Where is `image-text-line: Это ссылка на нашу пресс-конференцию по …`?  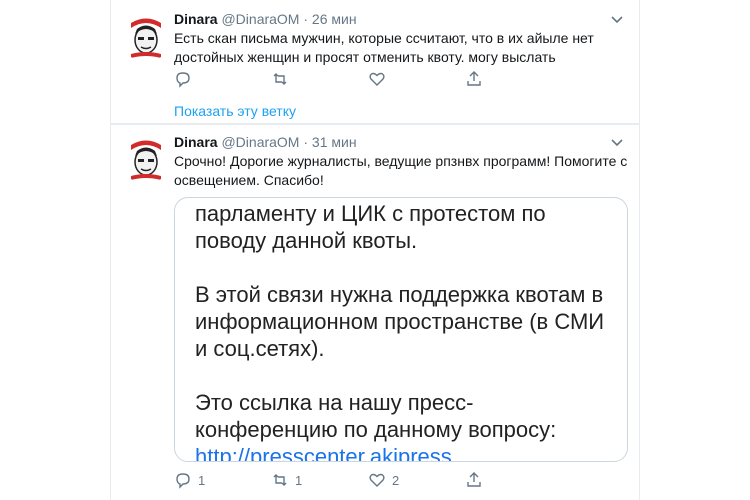
image-text-line: Это ссылка на нашу пресс-конференцию по … is located at coordinates (376, 416).